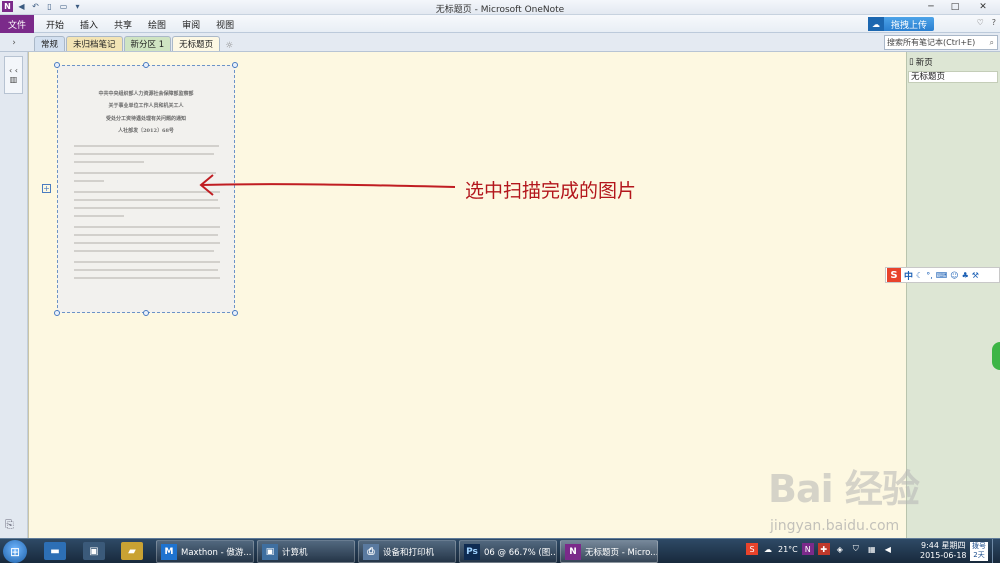  I want to click on doc-title-line: 中共中央组织部人力资源社会保障部监察部, so click(146, 94).